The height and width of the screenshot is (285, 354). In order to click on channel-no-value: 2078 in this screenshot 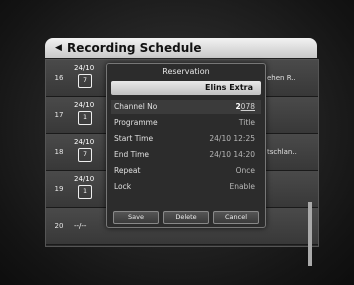, I will do `click(245, 107)`.